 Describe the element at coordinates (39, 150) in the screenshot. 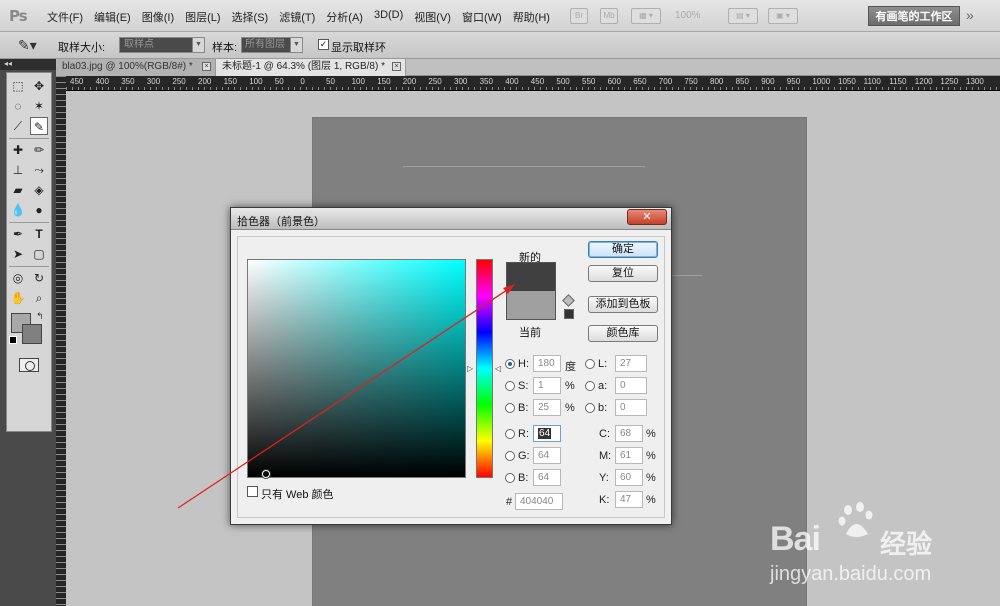

I see `brush-tool-icon: ✏` at that location.